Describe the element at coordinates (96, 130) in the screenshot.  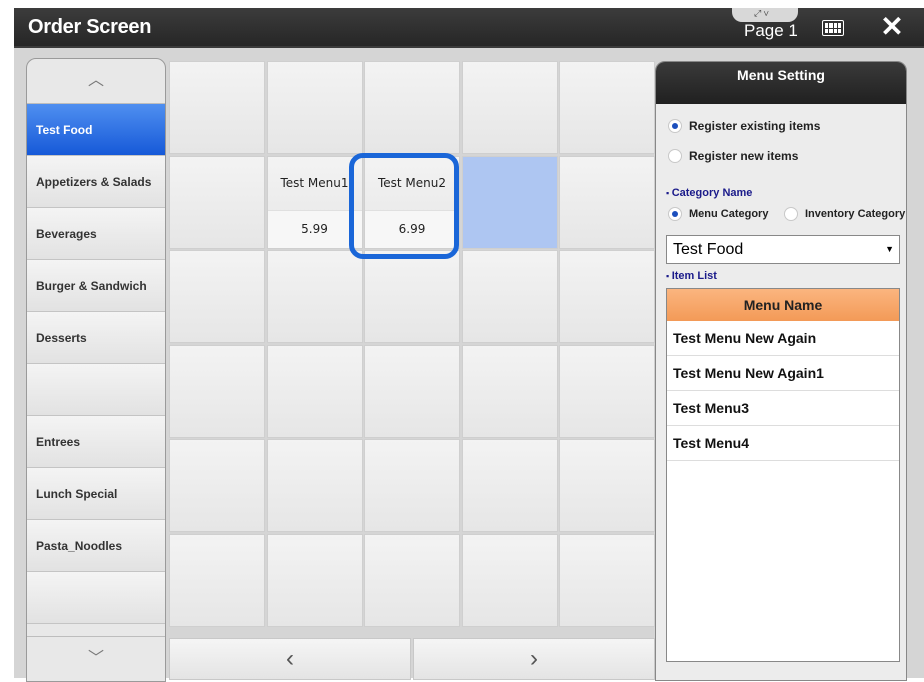
I see `sidebar-item-test-food: Test Food` at that location.